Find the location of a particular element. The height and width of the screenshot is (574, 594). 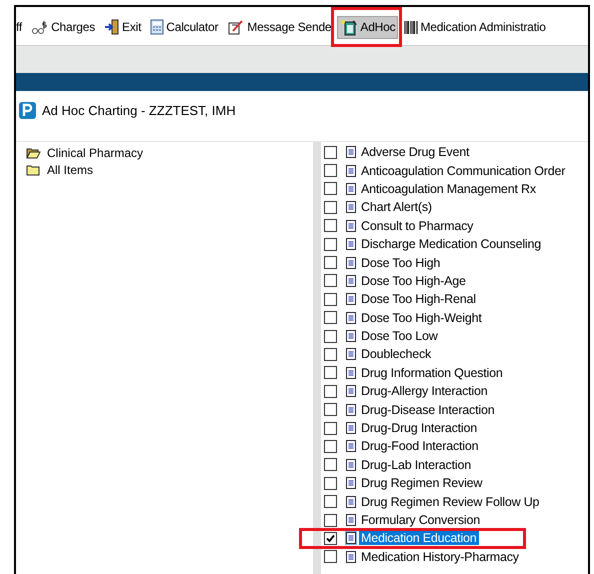

toolbar-button: Message Sende is located at coordinates (279, 27).